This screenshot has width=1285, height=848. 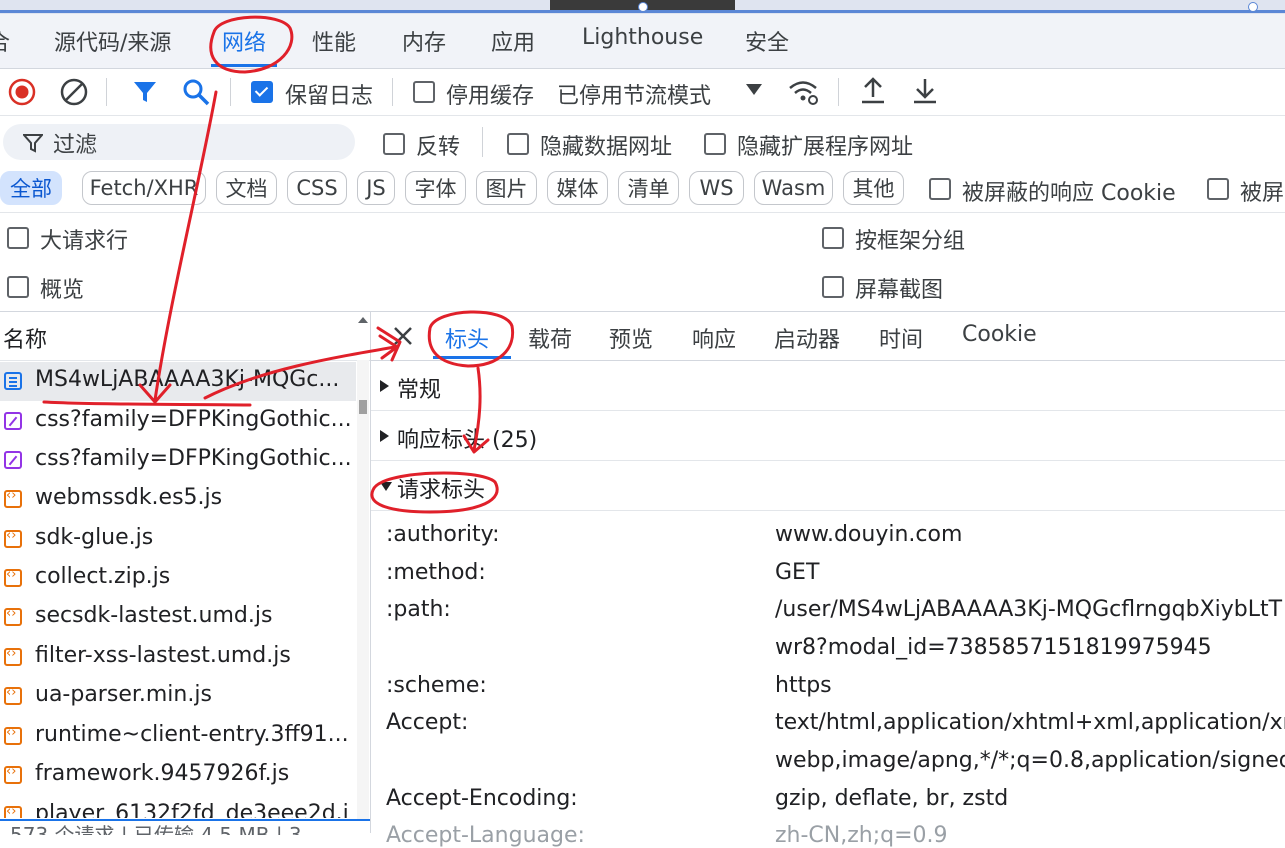 What do you see at coordinates (873, 188) in the screenshot?
I see `type-chip-other: 其他` at bounding box center [873, 188].